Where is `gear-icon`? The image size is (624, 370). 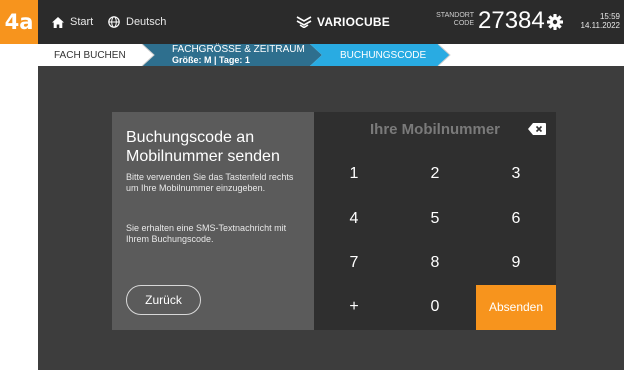
gear-icon is located at coordinates (555, 22).